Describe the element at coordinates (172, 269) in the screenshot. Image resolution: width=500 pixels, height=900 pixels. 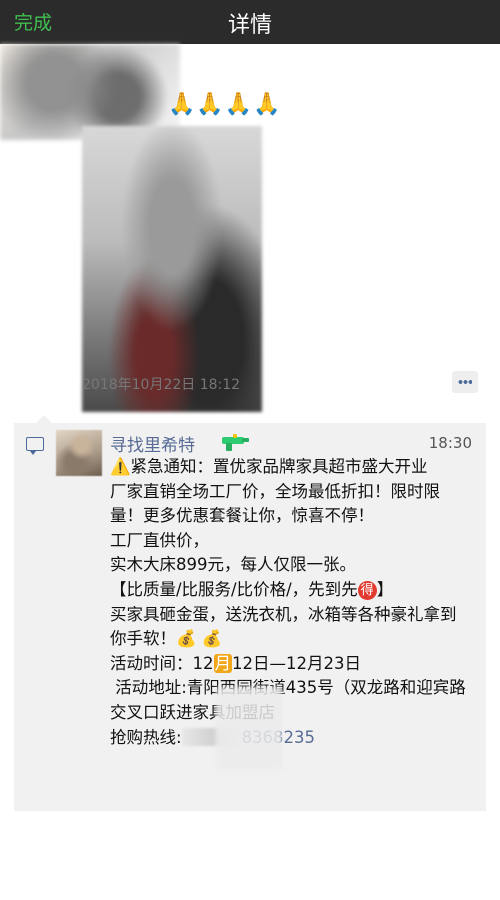
I see `post-photo` at that location.